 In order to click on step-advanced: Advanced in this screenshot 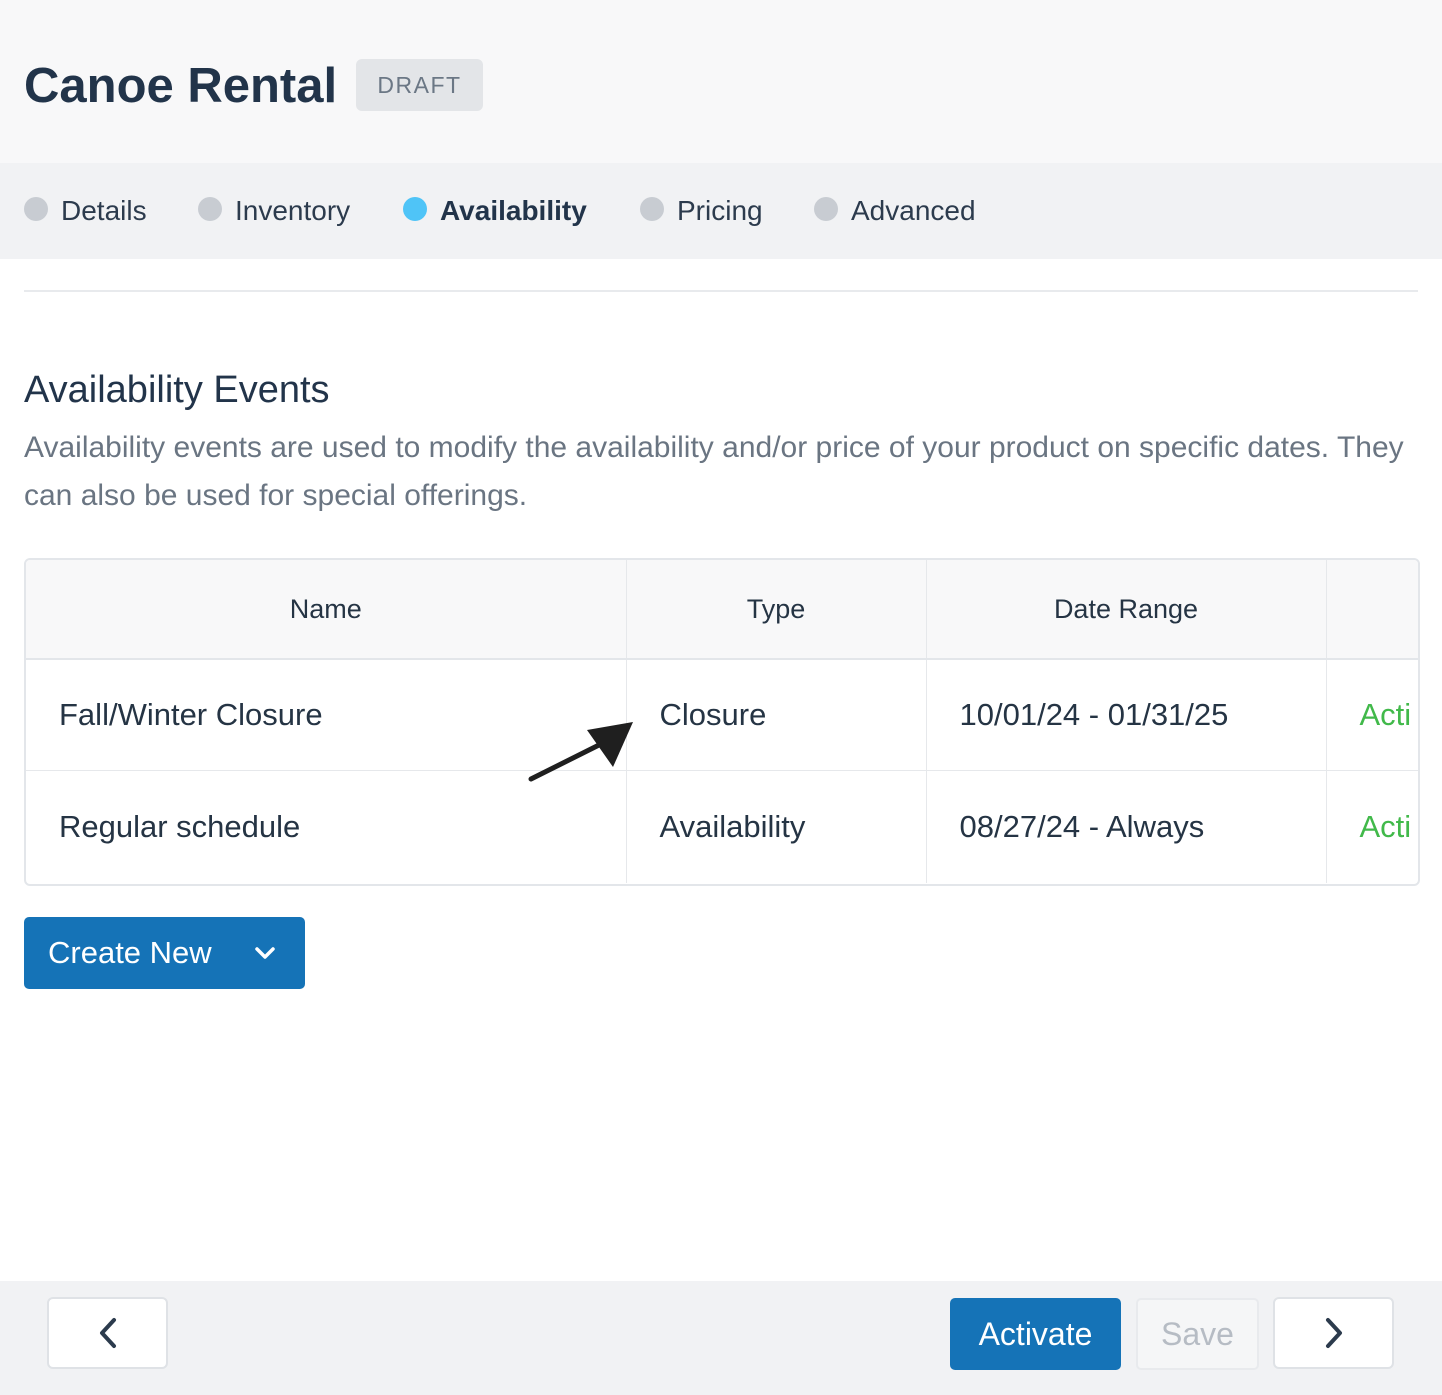, I will do `click(895, 211)`.